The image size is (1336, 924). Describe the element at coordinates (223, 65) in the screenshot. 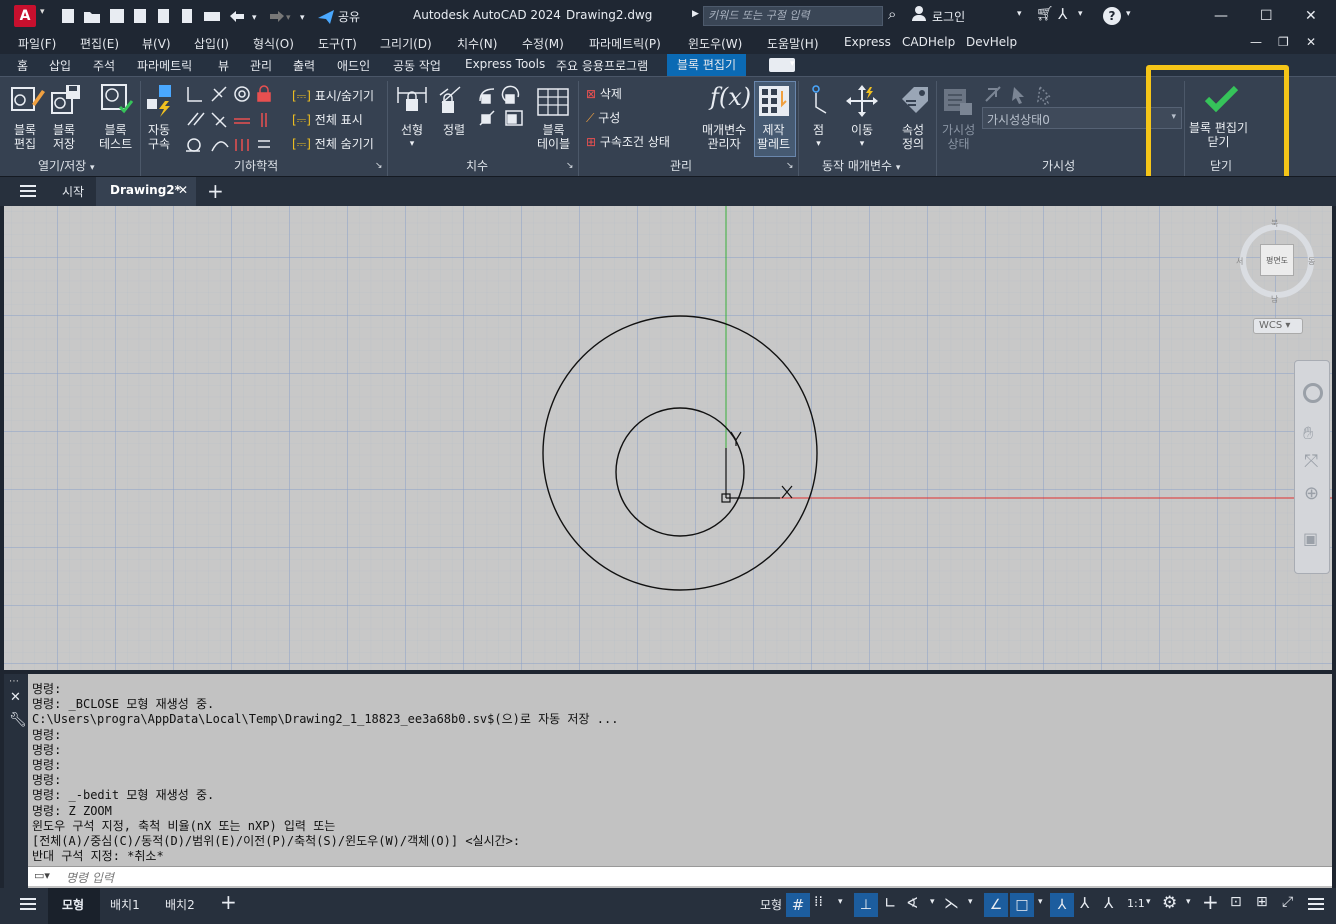

I see `tab-view: 뷰` at that location.